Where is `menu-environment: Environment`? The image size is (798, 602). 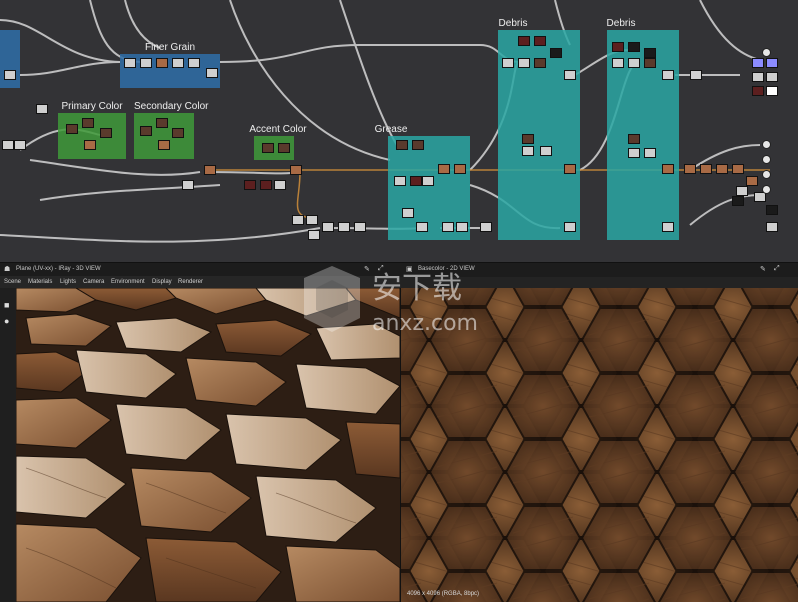
menu-environment: Environment is located at coordinates (128, 282).